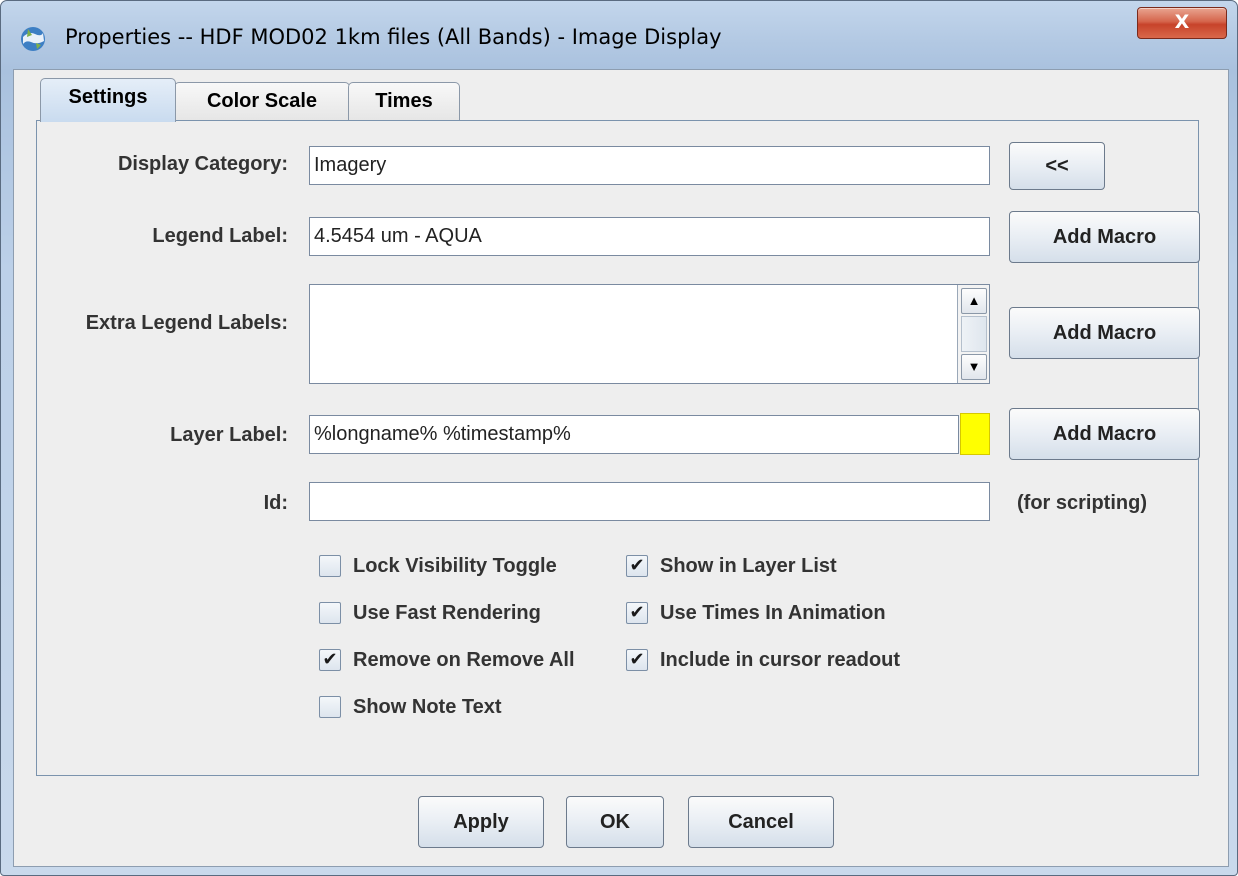  I want to click on tab-times: Times, so click(404, 101).